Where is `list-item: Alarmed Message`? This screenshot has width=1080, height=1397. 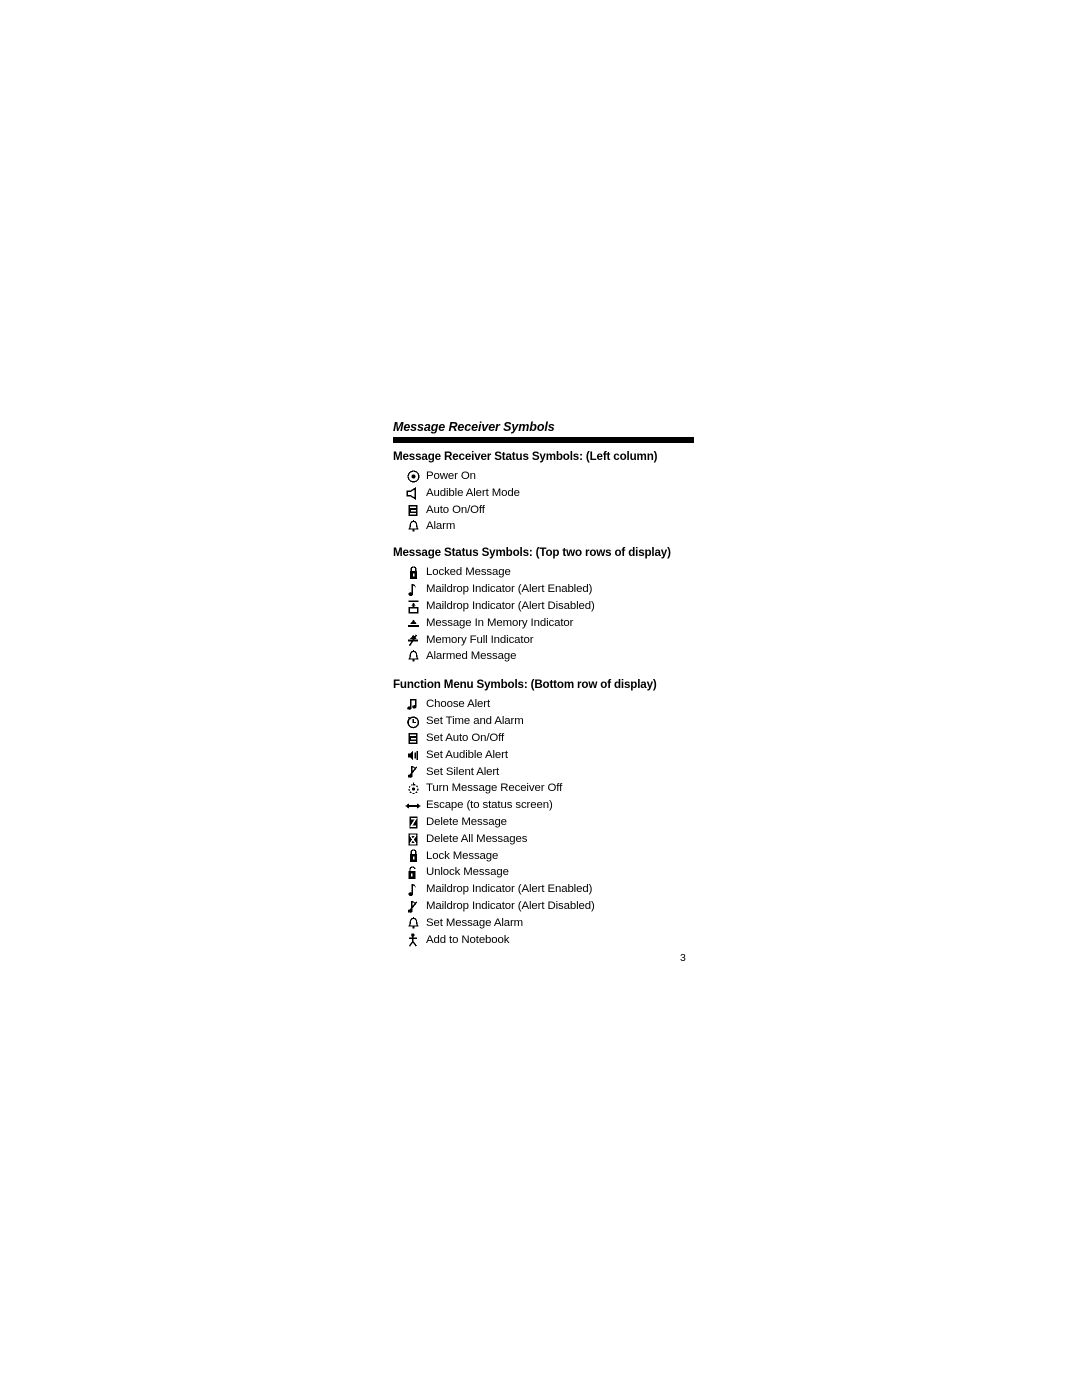 list-item: Alarmed Message is located at coordinates (545, 657).